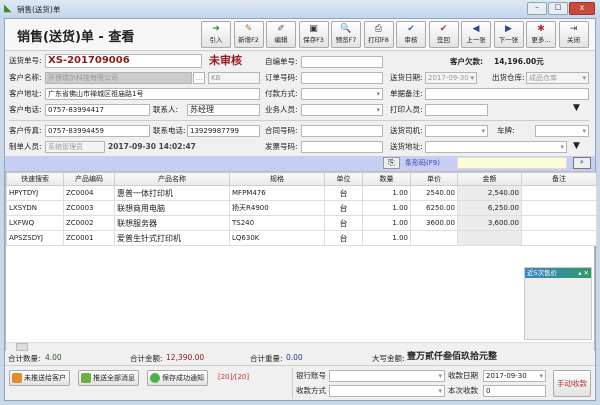 The height and width of the screenshot is (405, 600). Describe the element at coordinates (514, 391) in the screenshot. I see `this-receipt-field: 0` at that location.